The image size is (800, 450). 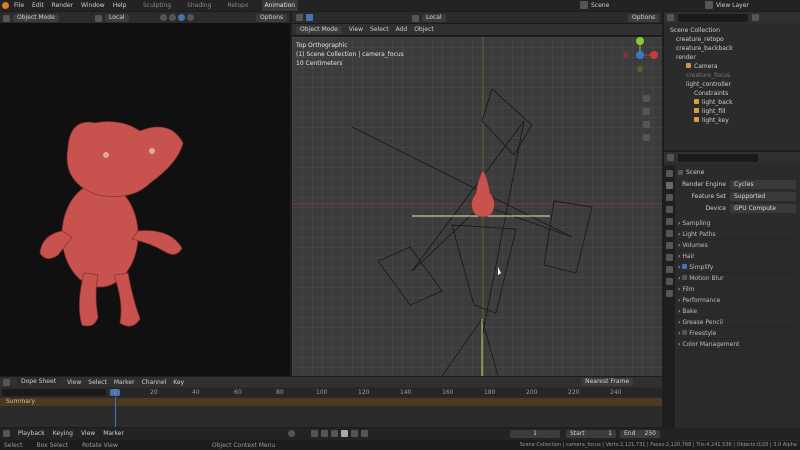 What do you see at coordinates (117, 18) in the screenshot?
I see `left-orientation-select: Local` at bounding box center [117, 18].